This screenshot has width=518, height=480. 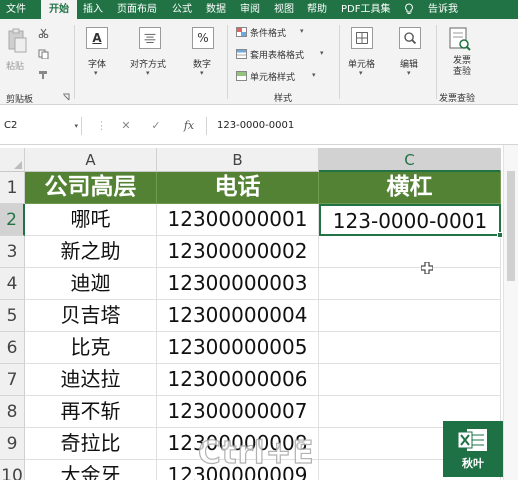 I want to click on more-options-icon: ⋮, so click(x=101, y=126).